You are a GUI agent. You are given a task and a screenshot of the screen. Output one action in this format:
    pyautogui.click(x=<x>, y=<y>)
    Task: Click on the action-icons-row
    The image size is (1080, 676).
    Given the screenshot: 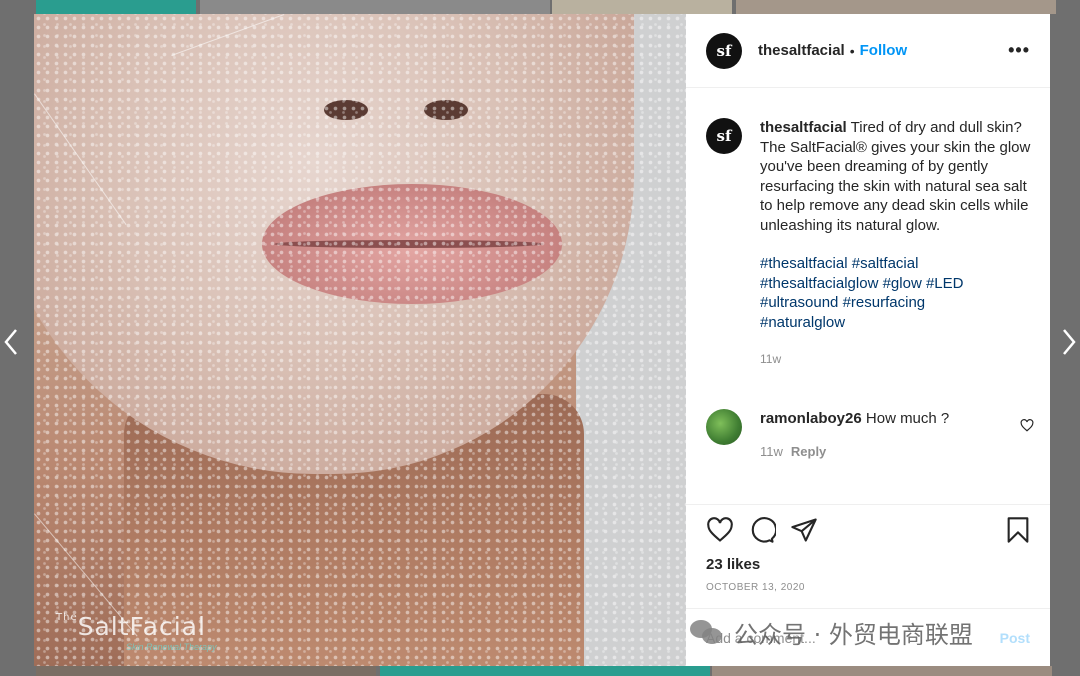 What is the action you would take?
    pyautogui.click(x=868, y=532)
    